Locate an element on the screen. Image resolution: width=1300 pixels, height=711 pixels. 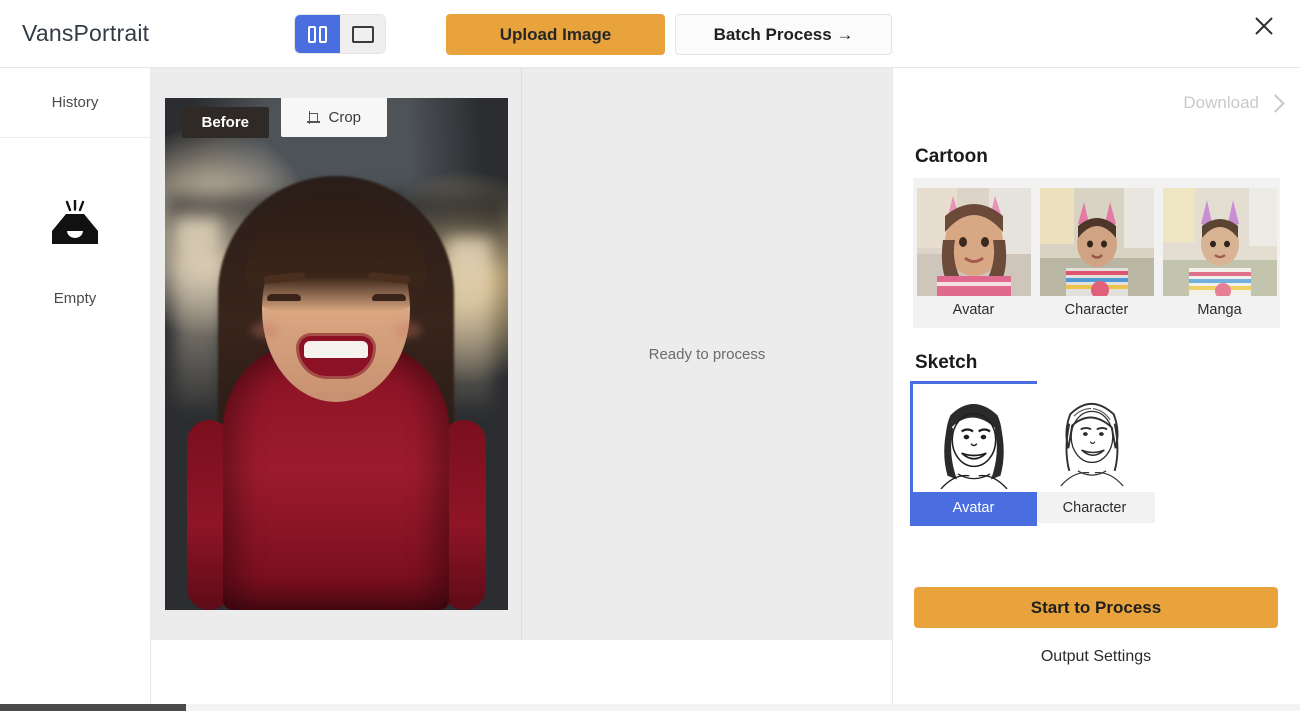
sketch-avatar-thumbnail is located at coordinates (973, 438).